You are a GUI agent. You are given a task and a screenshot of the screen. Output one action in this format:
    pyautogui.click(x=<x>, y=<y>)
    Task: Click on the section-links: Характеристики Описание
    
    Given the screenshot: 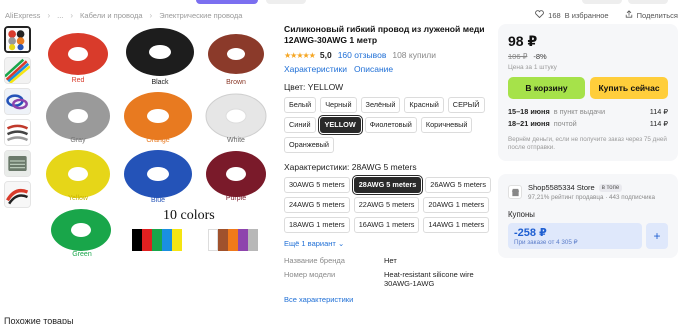 What is the action you would take?
    pyautogui.click(x=389, y=69)
    